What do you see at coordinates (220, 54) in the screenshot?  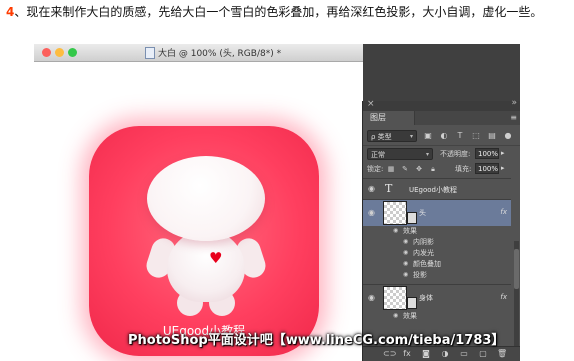 I see `document-title: 大白 @ 100% (头, RGB/8*) *` at bounding box center [220, 54].